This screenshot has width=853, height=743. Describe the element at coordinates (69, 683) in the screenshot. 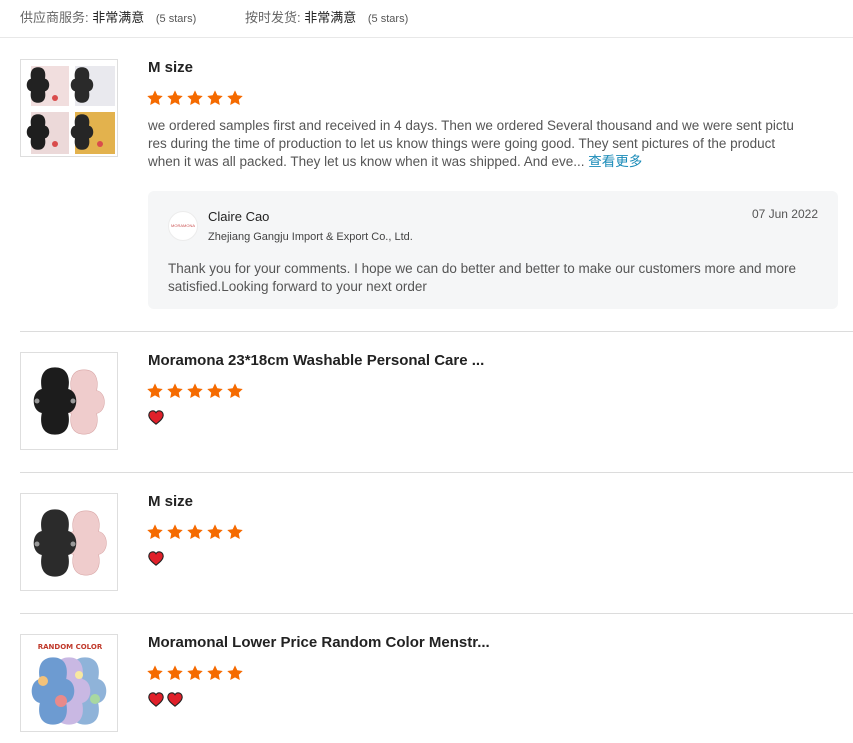

I see `product-thumbnail: RANDOM COLOR` at that location.